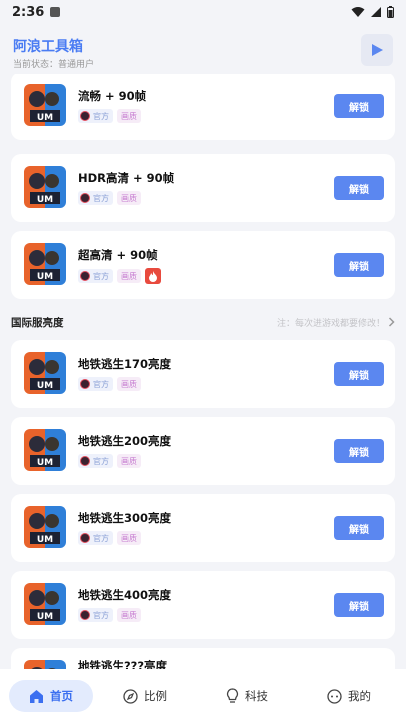 The width and height of the screenshot is (406, 723). What do you see at coordinates (125, 595) in the screenshot?
I see `item-name: 地铁逃生400亮度` at bounding box center [125, 595].